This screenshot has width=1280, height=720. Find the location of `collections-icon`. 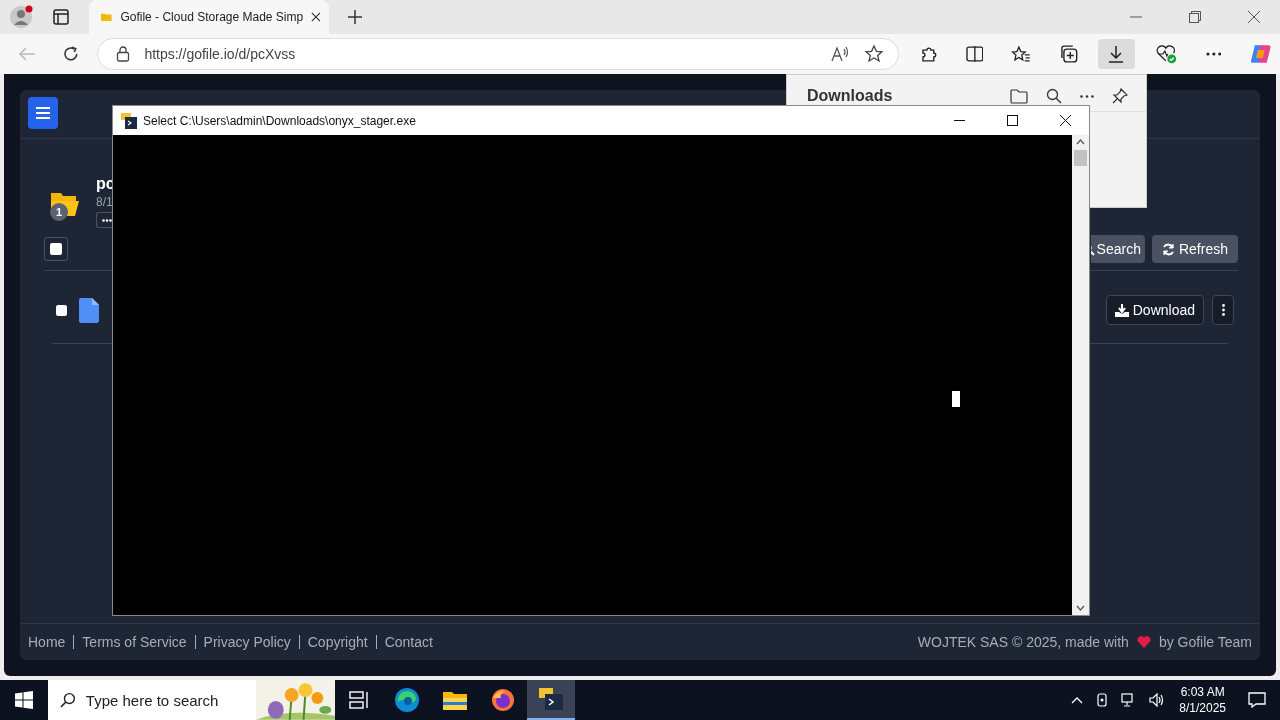

collections-icon is located at coordinates (1069, 54).